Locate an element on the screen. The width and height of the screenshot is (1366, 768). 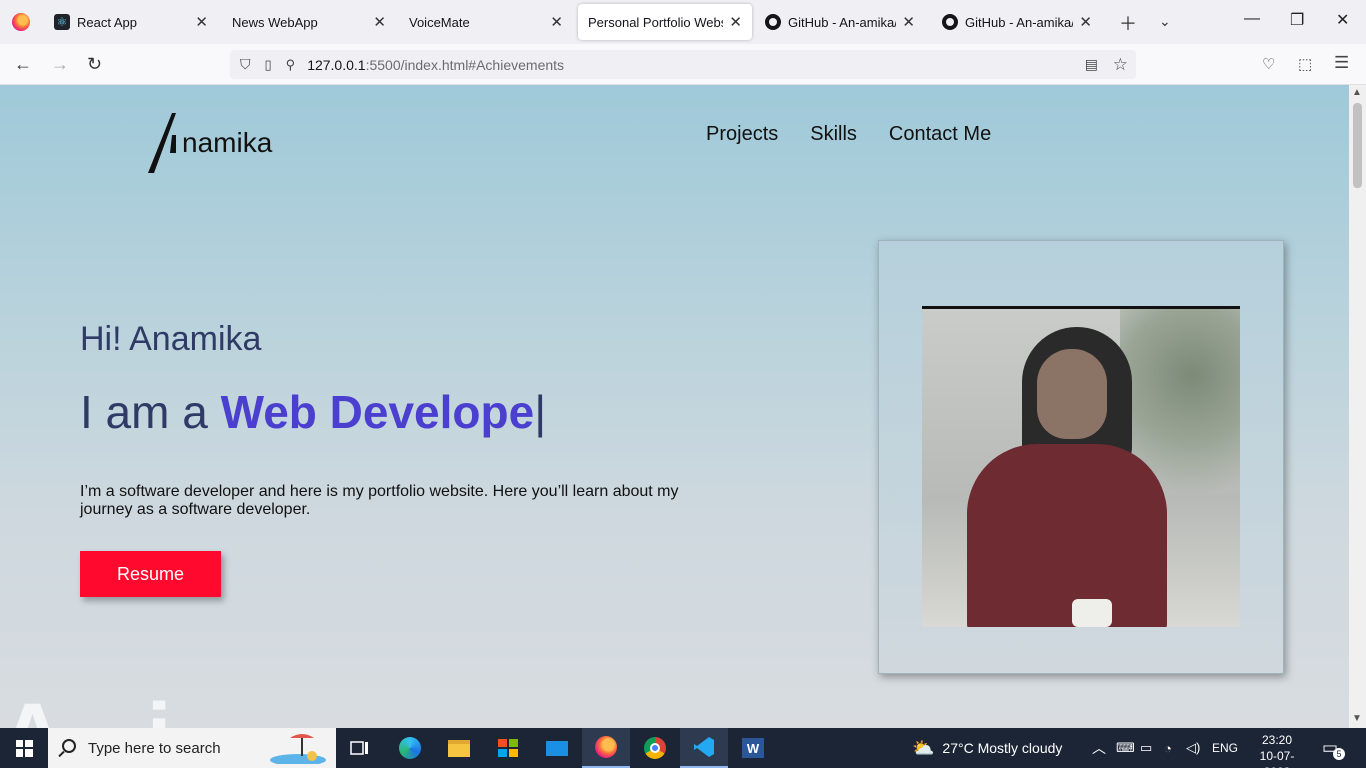
show-hidden-icons-icon: ︿ is located at coordinates (1099, 748).